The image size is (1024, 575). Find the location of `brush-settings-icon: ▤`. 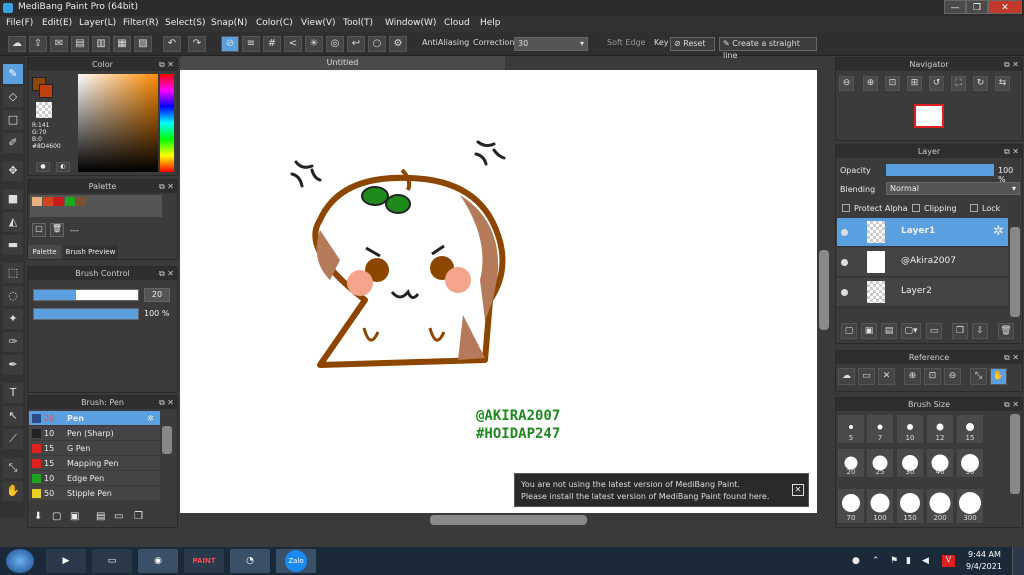

brush-settings-icon: ▤ is located at coordinates (100, 516).